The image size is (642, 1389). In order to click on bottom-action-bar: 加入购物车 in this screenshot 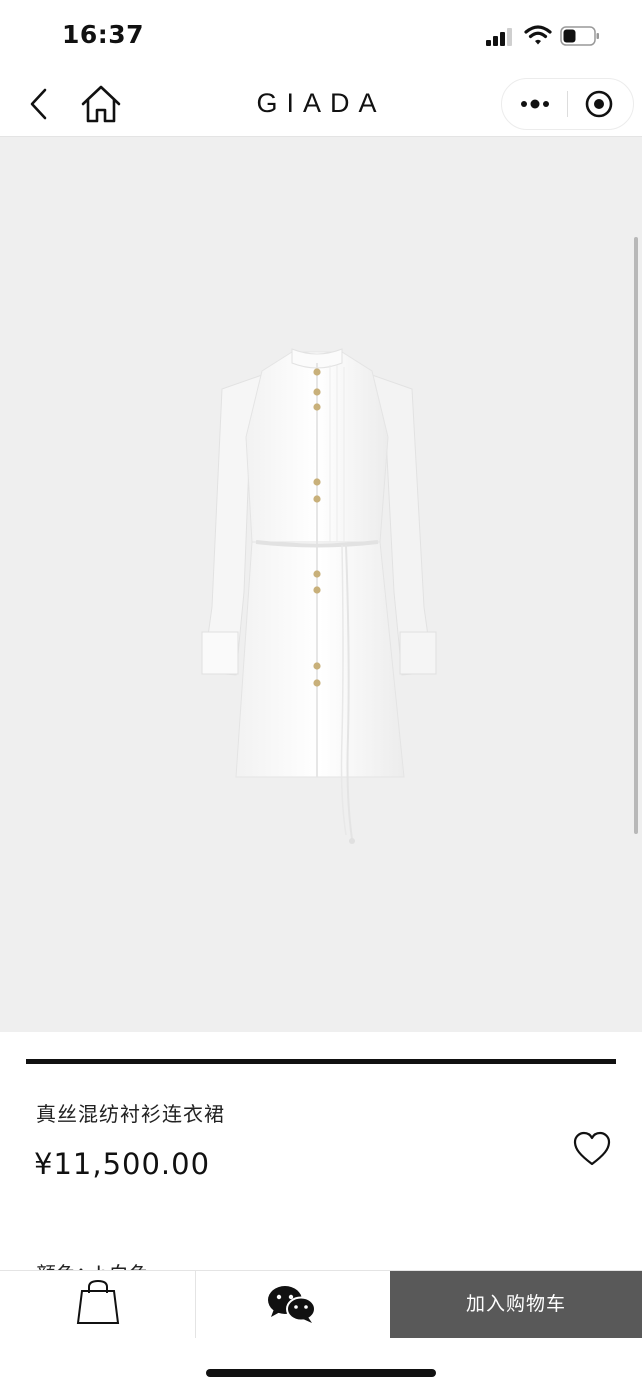, I will do `click(321, 1304)`.